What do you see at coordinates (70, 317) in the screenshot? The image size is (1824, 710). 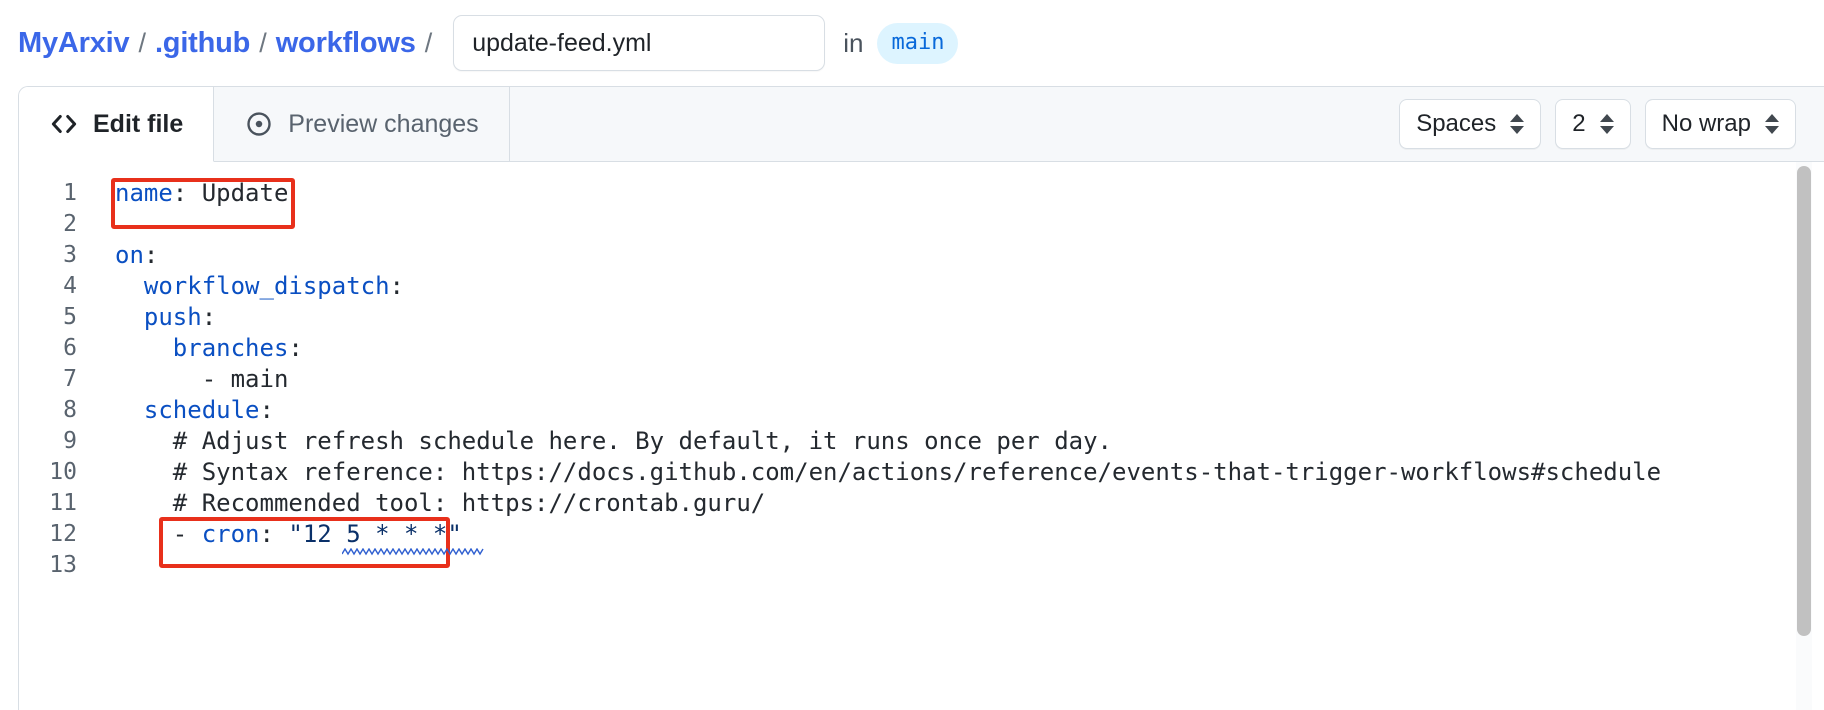 I see `line-number: 5` at bounding box center [70, 317].